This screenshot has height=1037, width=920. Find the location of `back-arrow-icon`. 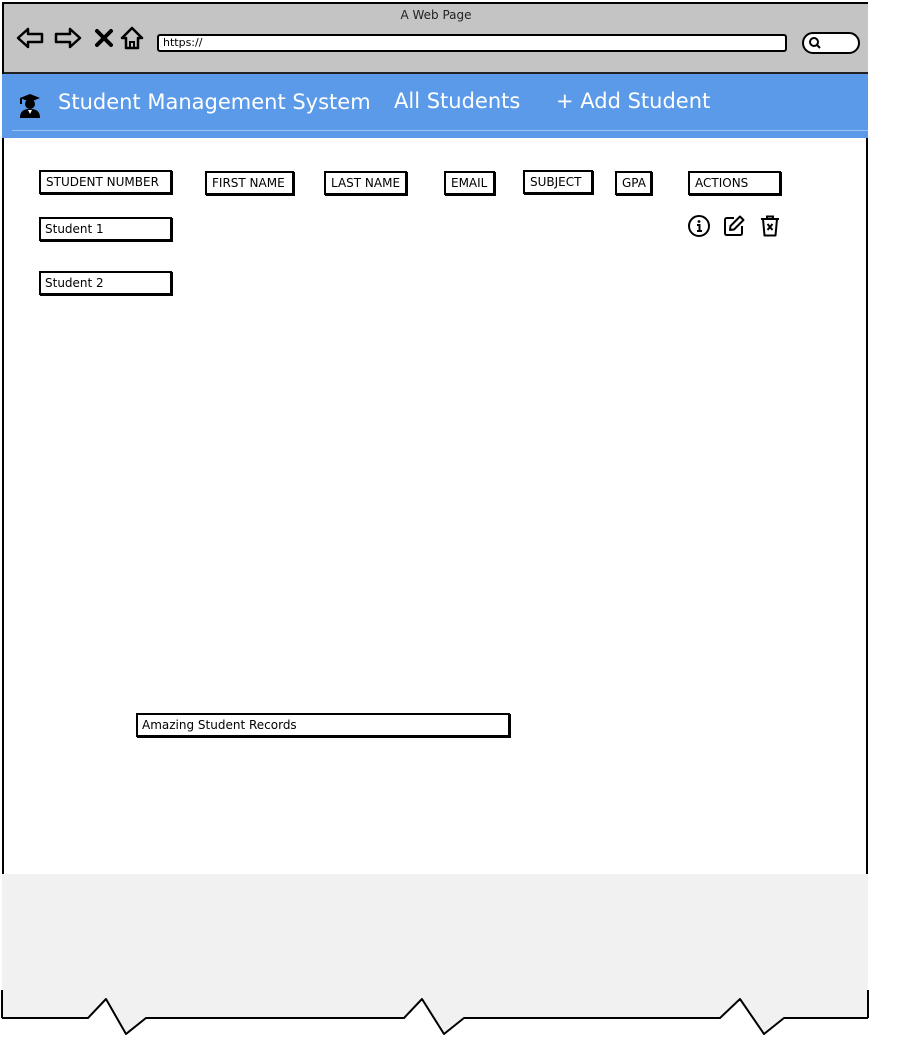

back-arrow-icon is located at coordinates (30, 38).